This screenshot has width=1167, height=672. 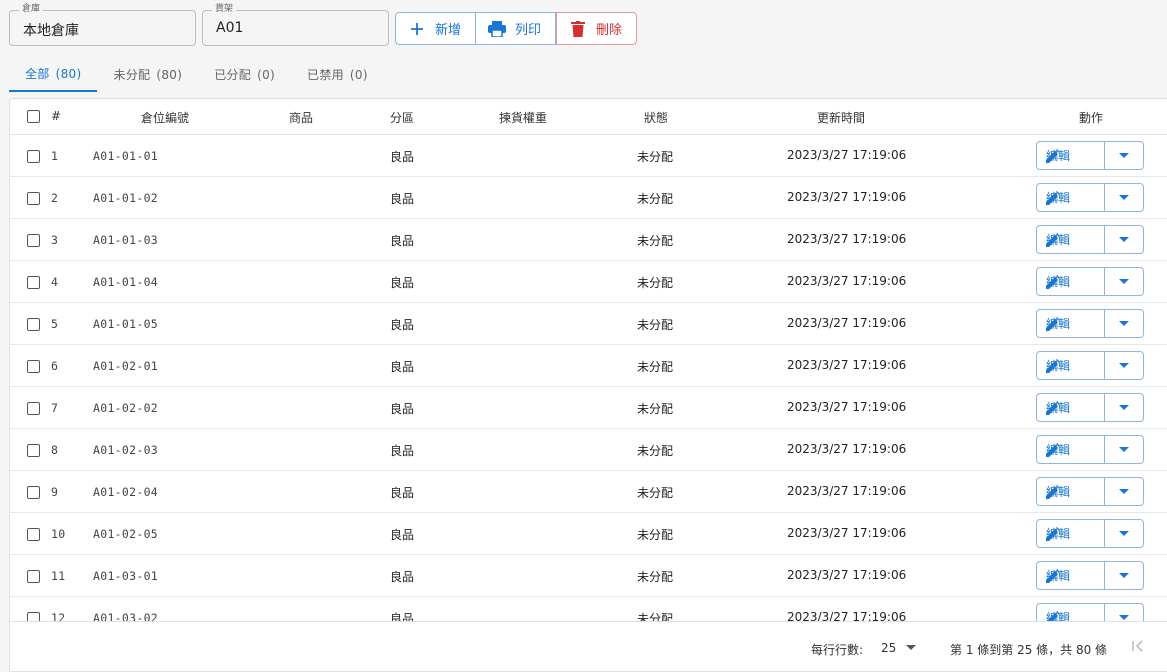 What do you see at coordinates (55, 282) in the screenshot?
I see `row-index: 4` at bounding box center [55, 282].